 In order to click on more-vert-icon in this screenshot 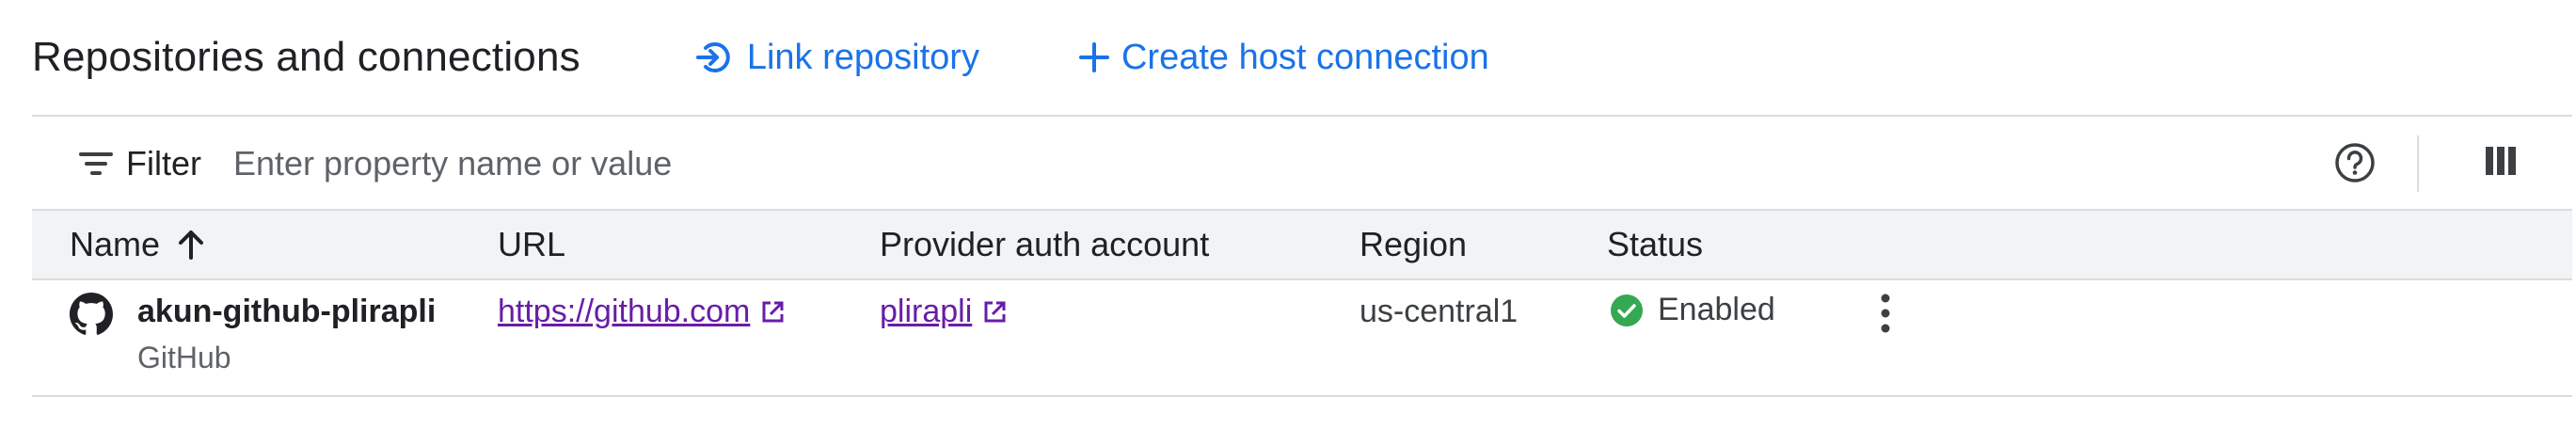, I will do `click(1886, 313)`.